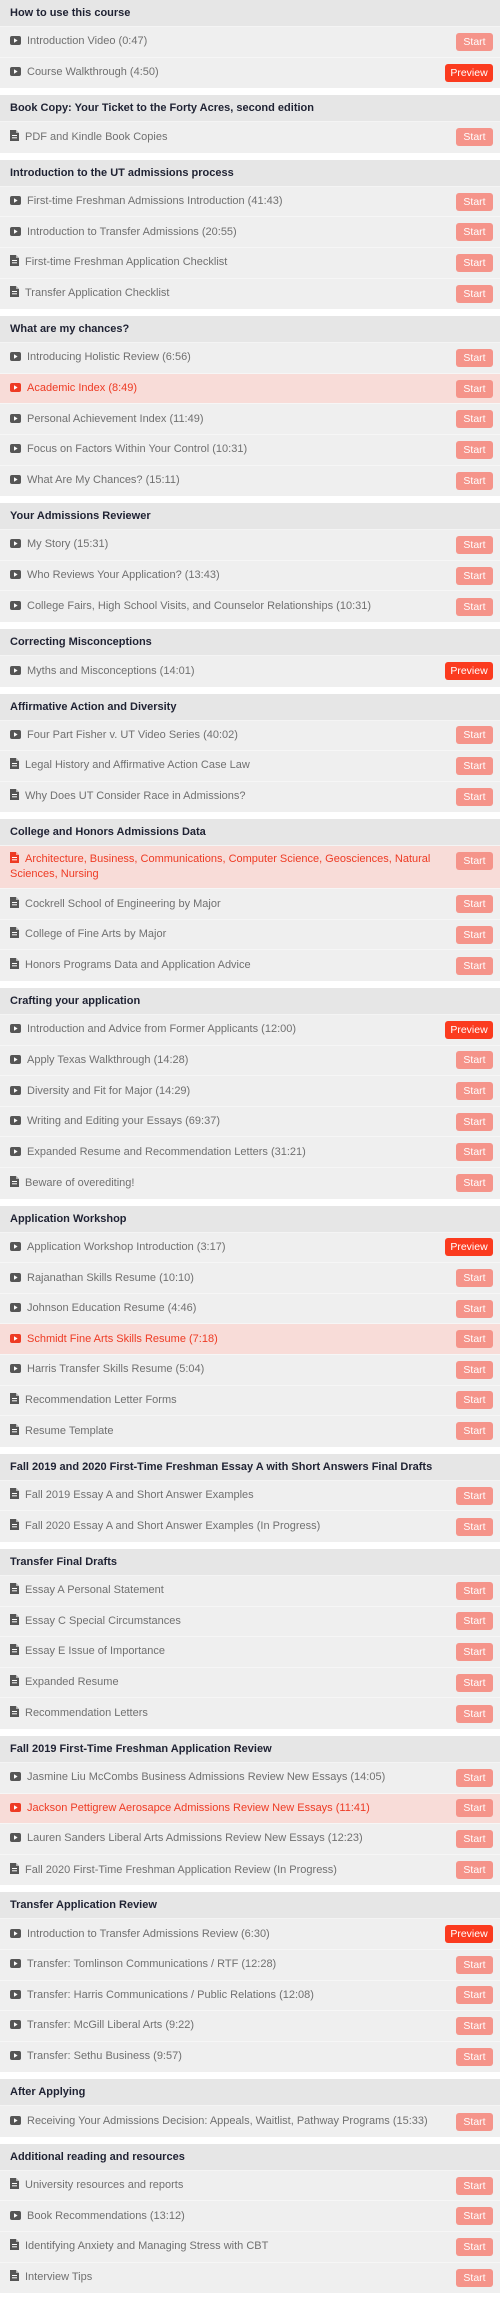 The width and height of the screenshot is (500, 2310). What do you see at coordinates (250, 294) in the screenshot?
I see `lecture-item: Transfer Application Checklist Start` at bounding box center [250, 294].